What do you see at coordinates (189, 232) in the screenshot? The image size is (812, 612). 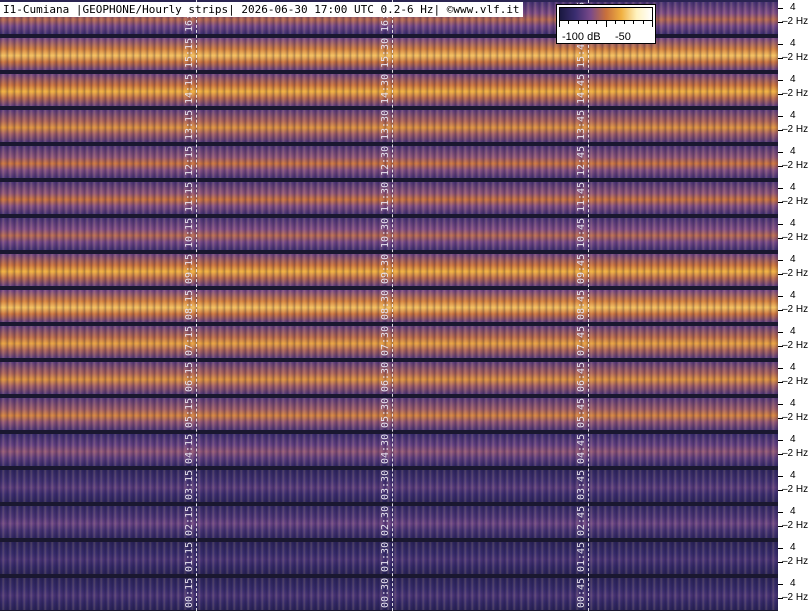 I see `time-label: 10:15` at bounding box center [189, 232].